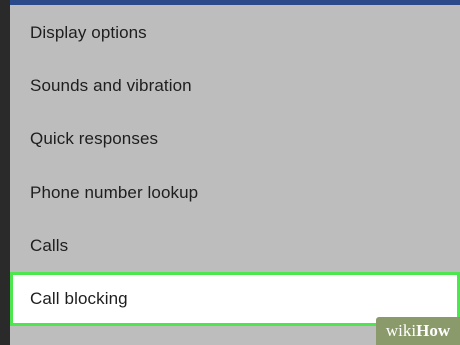 The height and width of the screenshot is (345, 460). I want to click on menu-item-label: Call blocking, so click(79, 299).